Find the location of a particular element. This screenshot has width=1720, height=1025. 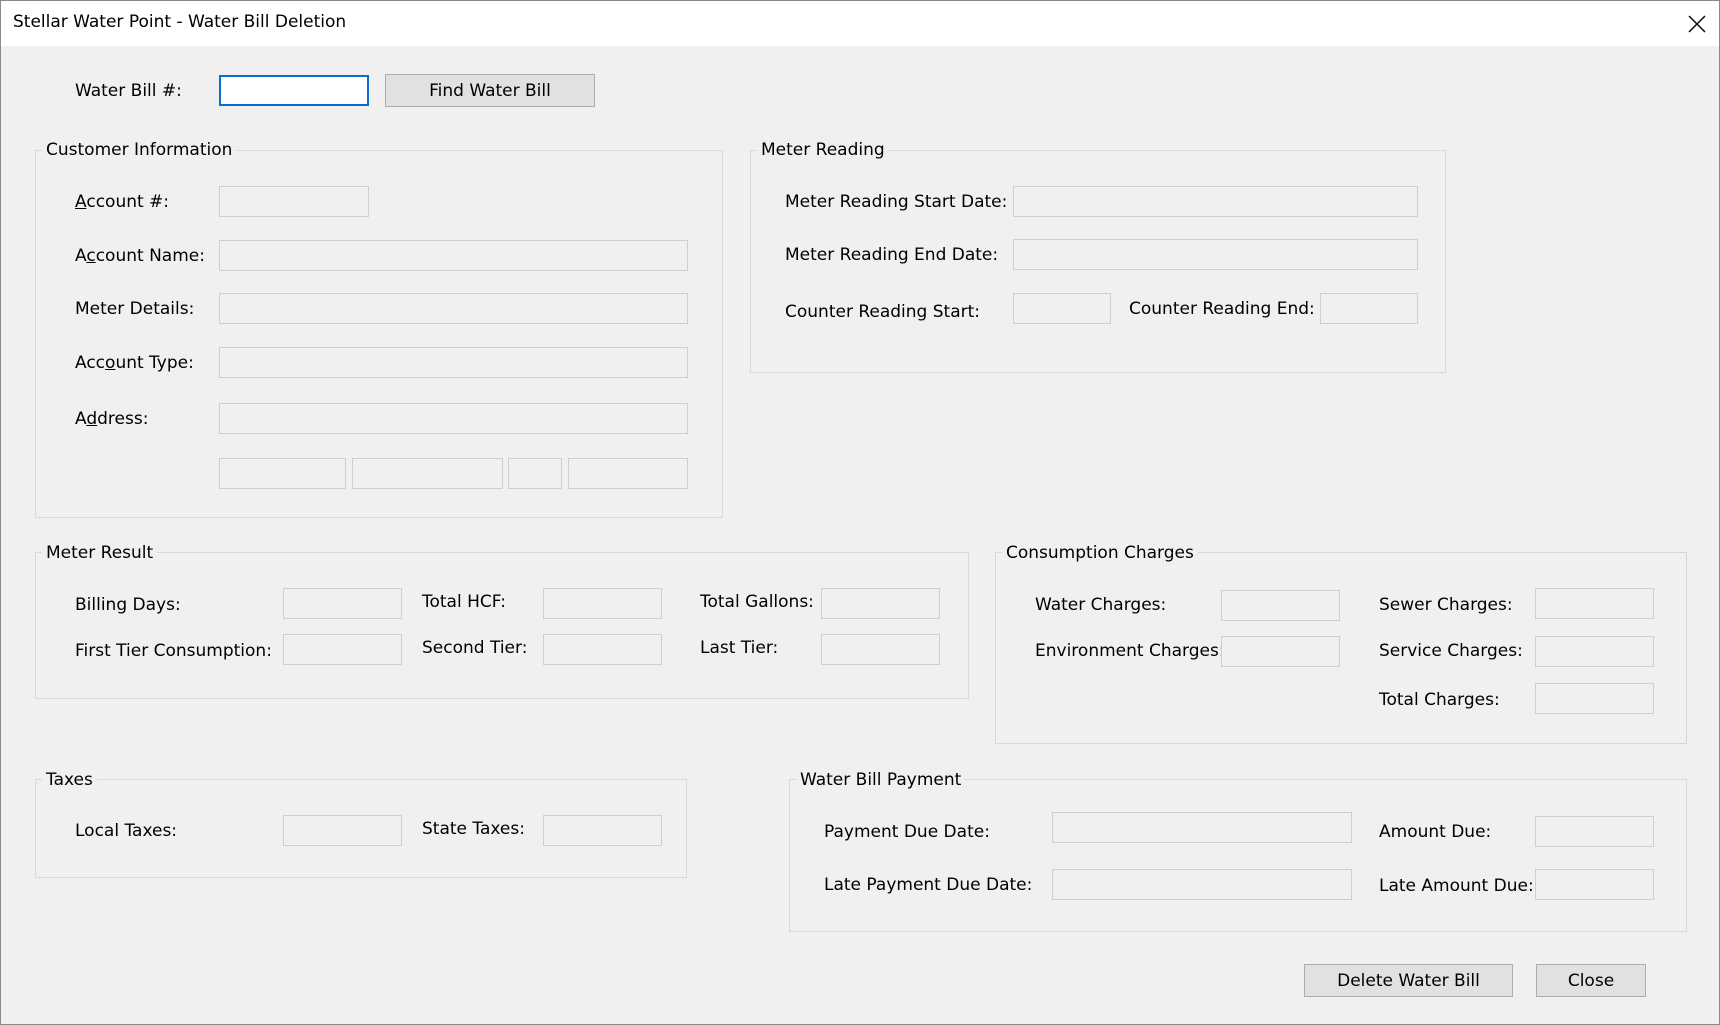

first-tier-consumption-field is located at coordinates (342, 649).